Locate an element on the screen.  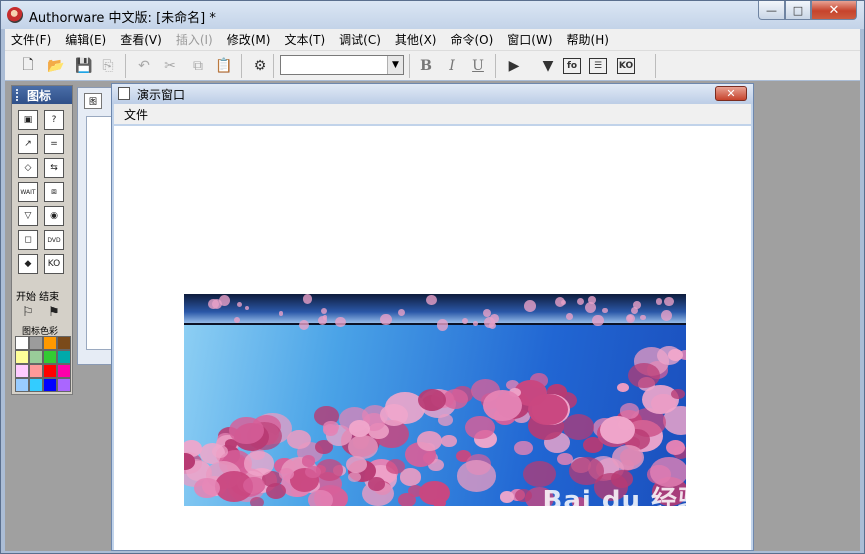
bold-icon: B is located at coordinates (426, 66).